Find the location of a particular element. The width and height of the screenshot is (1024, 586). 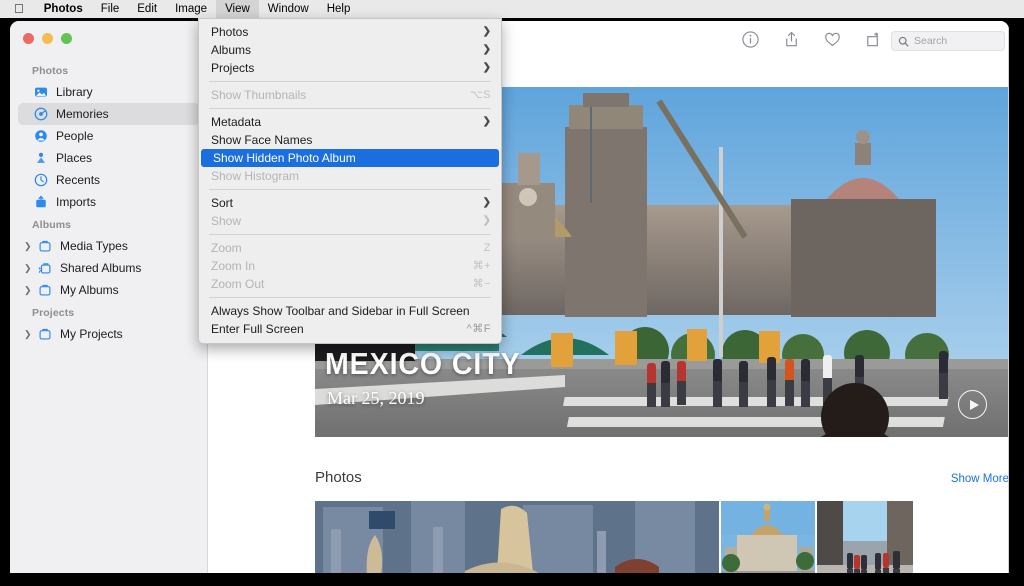

sidebar-item-label: Recents is located at coordinates (78, 180).